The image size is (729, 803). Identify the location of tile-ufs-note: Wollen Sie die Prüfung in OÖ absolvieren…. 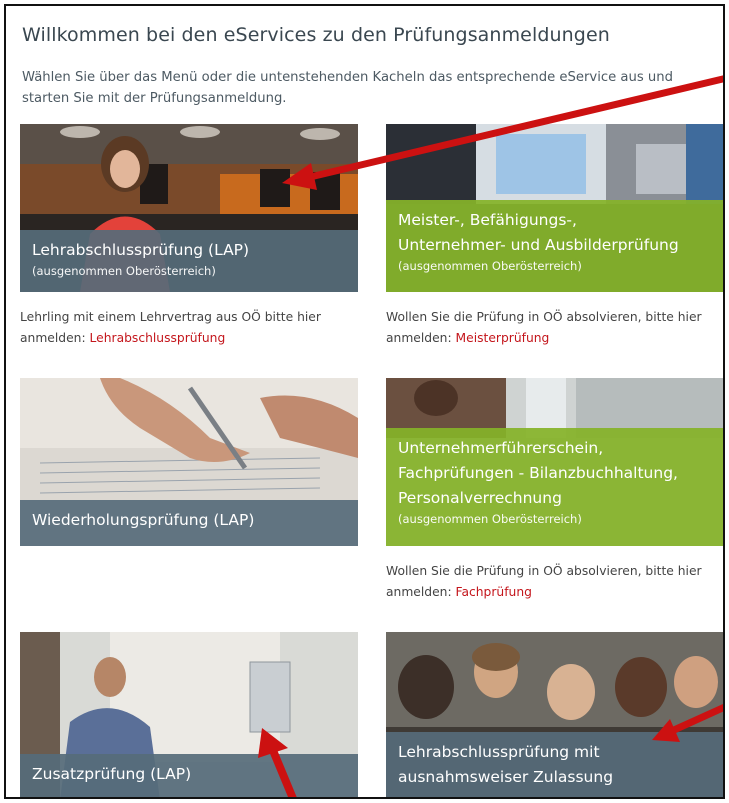
(554, 582).